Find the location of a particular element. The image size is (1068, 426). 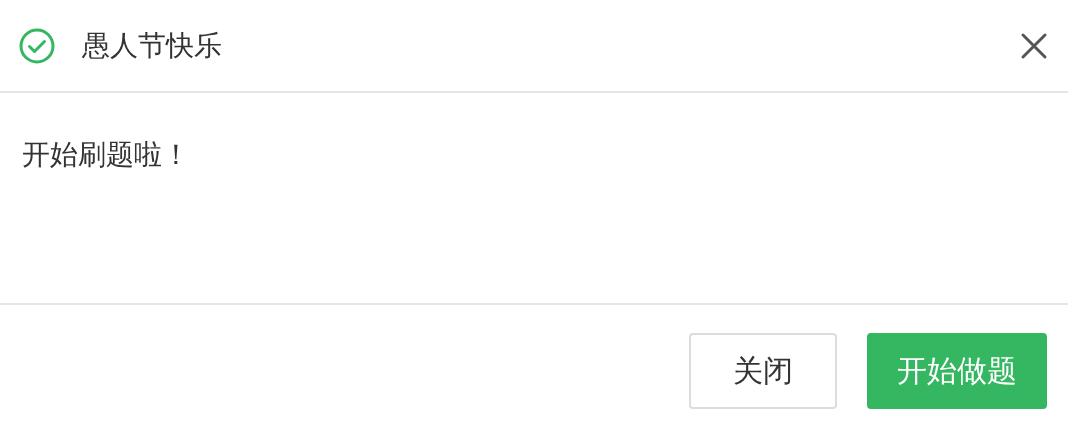

dialog-title: 愚人节快乐 is located at coordinates (152, 45).